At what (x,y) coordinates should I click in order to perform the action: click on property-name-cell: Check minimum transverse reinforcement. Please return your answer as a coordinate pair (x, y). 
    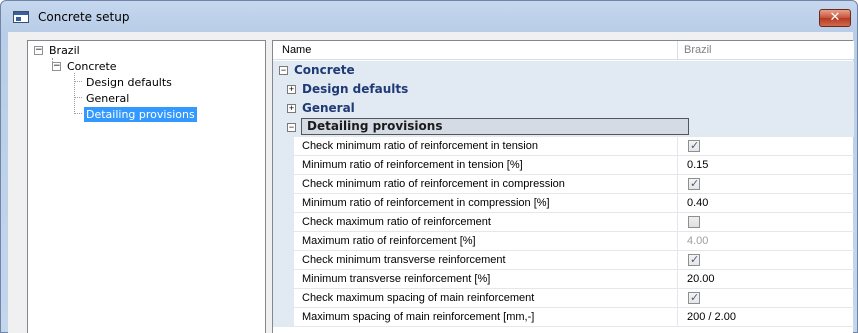
    Looking at the image, I should click on (486, 260).